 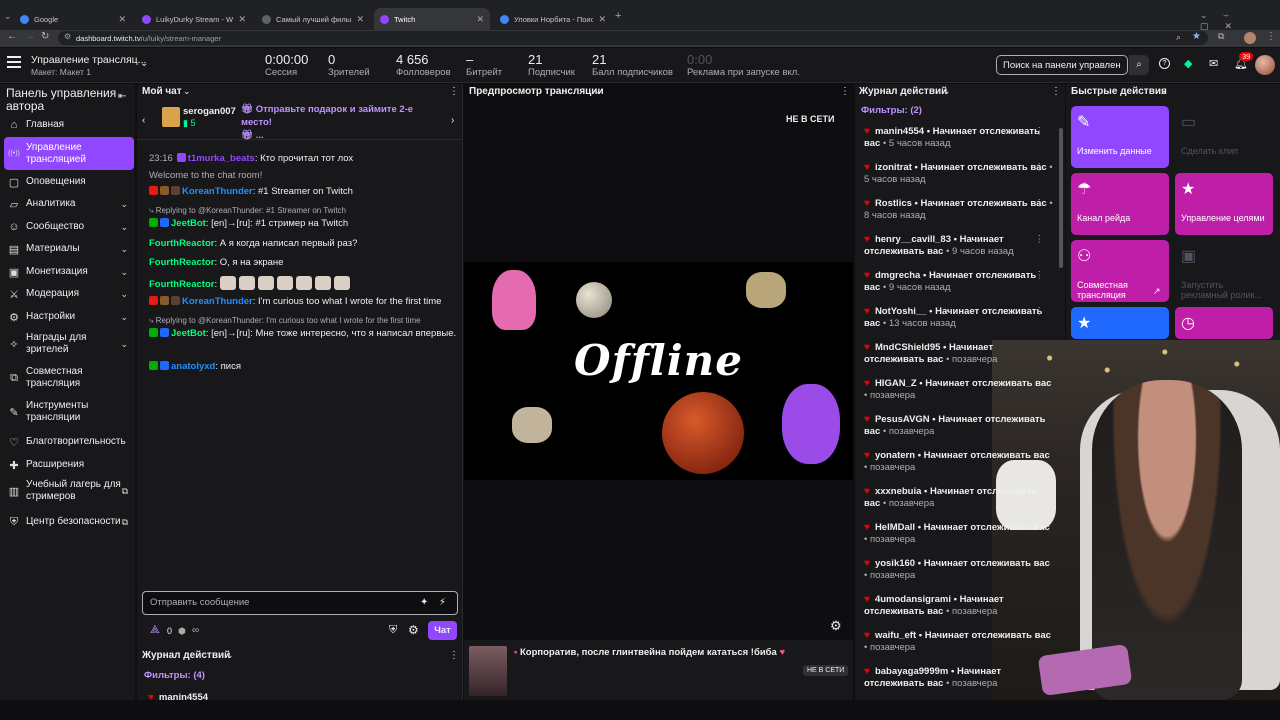 I want to click on inbox-icon: ✉, so click(x=1213, y=63).